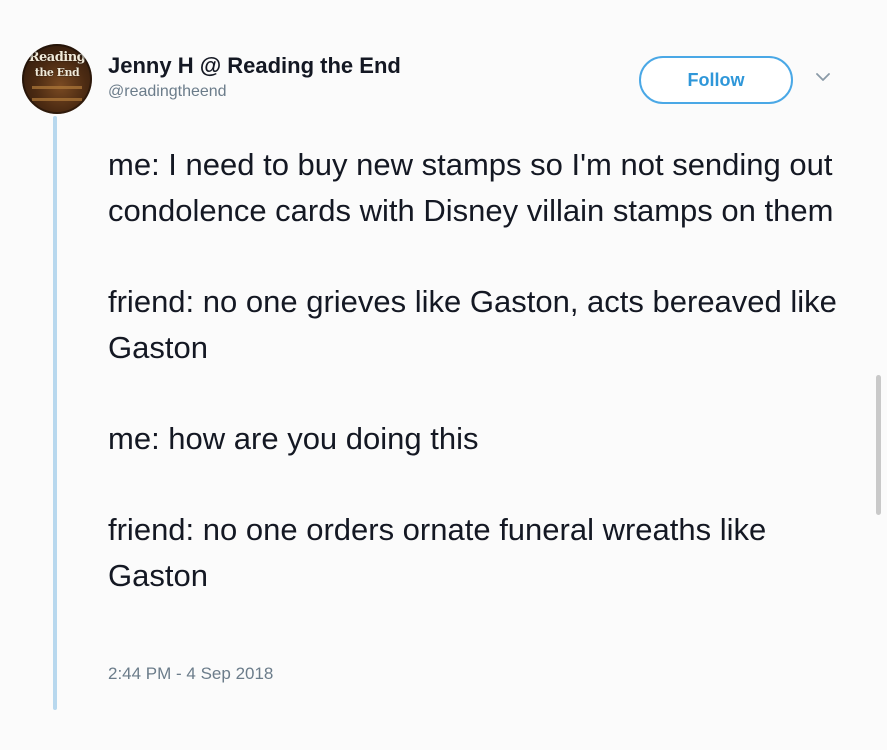 The height and width of the screenshot is (750, 887). Describe the element at coordinates (293, 438) in the screenshot. I see `tweet-paragraph: me: how are you doing this` at that location.